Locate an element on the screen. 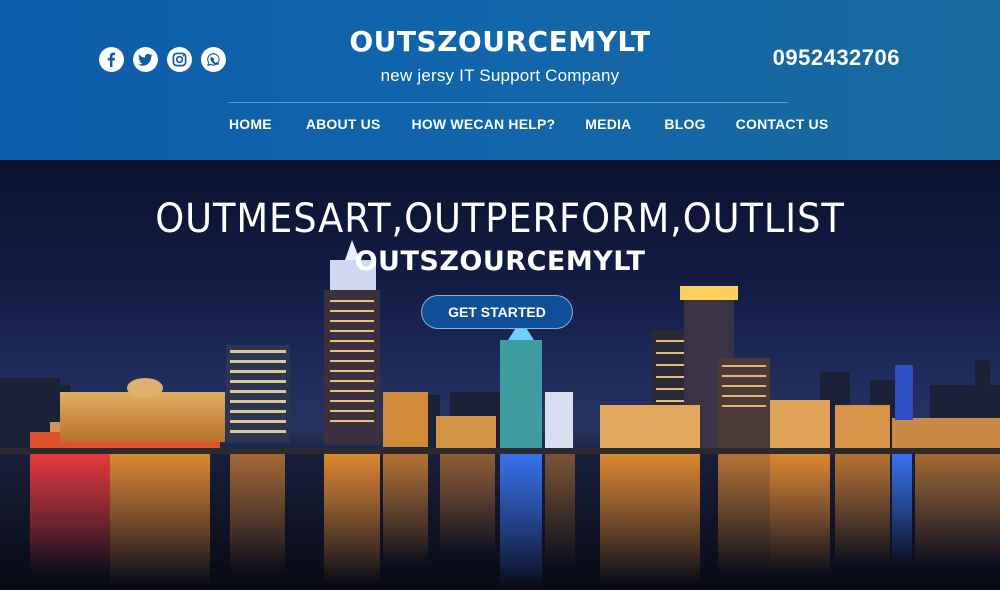 The height and width of the screenshot is (600, 1000). brand-subtitle: new jersy IT Support Company is located at coordinates (500, 75).